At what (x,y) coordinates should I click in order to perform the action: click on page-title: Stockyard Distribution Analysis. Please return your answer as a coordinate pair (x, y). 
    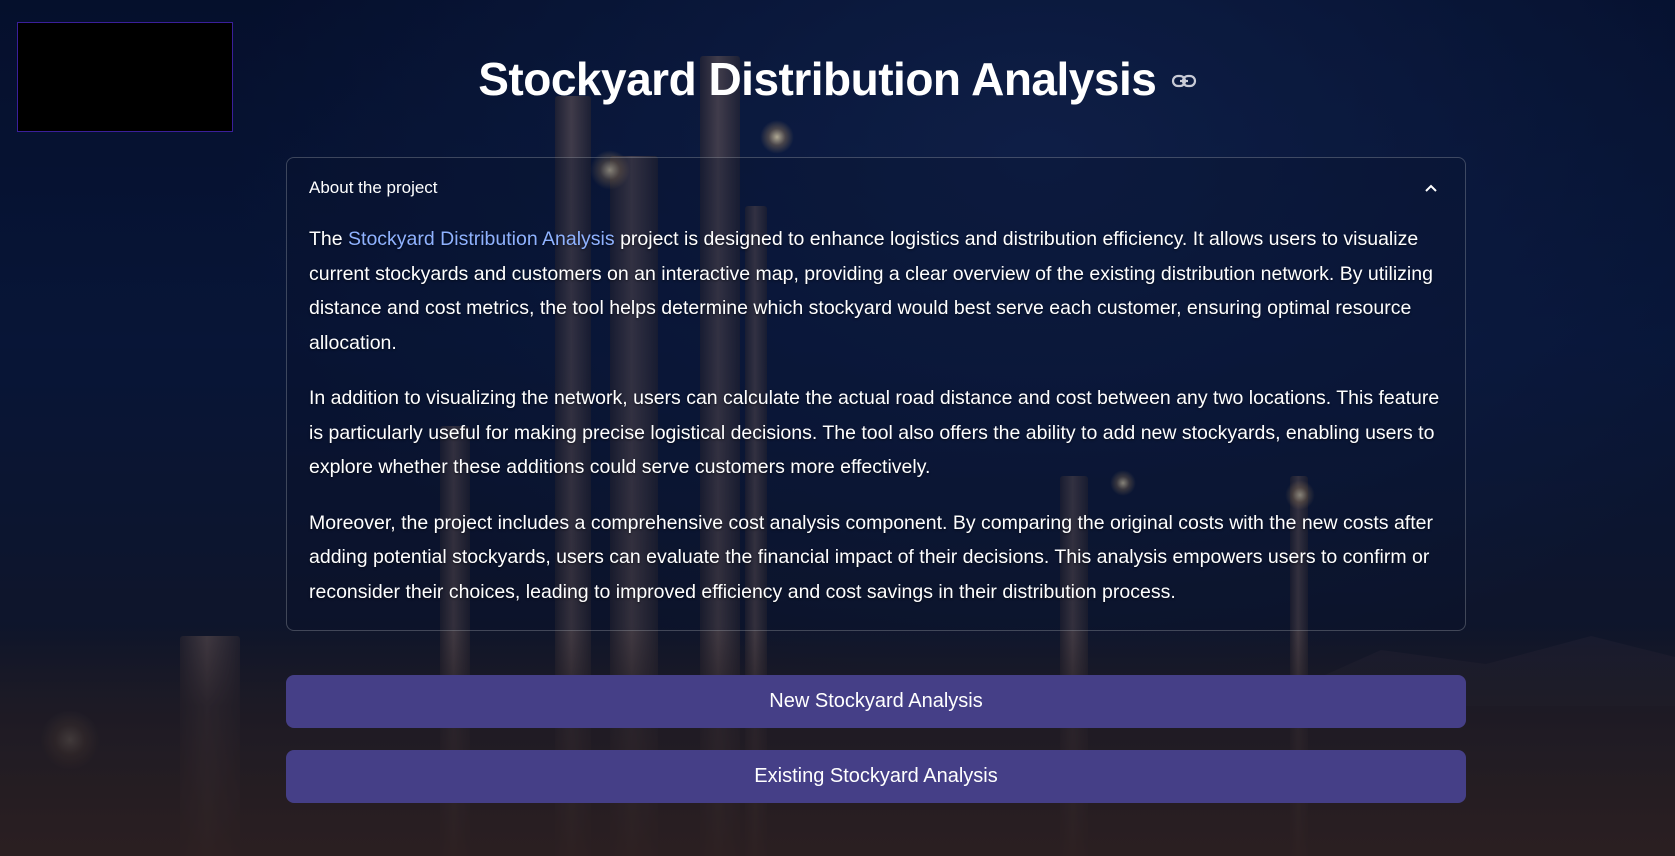
    Looking at the image, I should click on (817, 79).